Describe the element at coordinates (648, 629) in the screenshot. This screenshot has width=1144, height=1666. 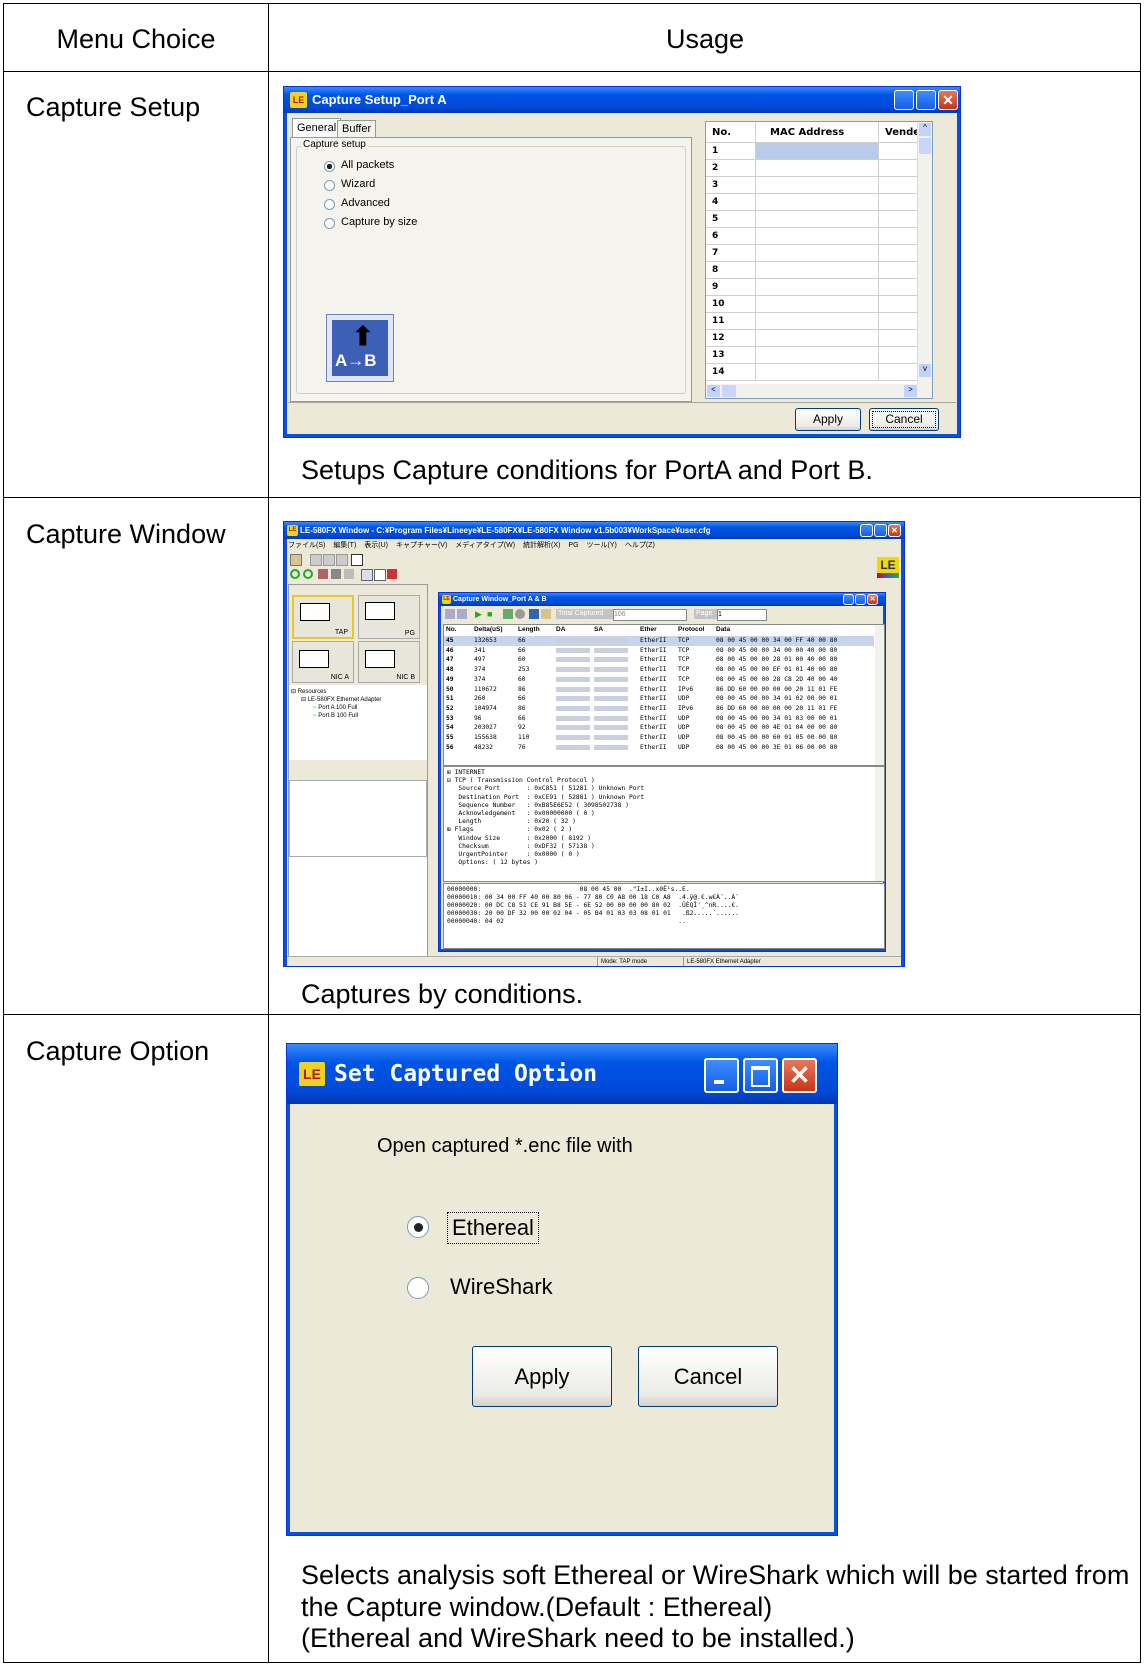
I see `packet-column-header: Ether` at that location.